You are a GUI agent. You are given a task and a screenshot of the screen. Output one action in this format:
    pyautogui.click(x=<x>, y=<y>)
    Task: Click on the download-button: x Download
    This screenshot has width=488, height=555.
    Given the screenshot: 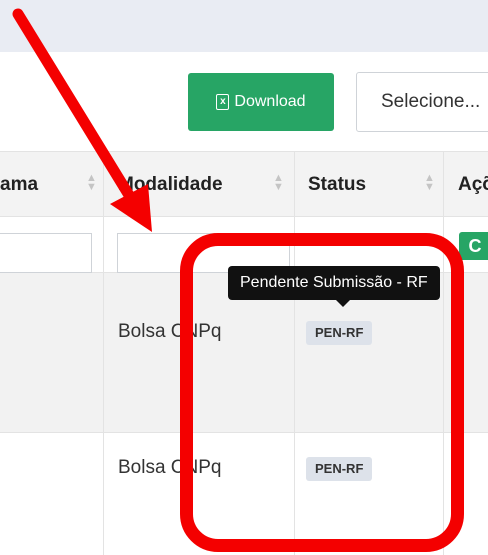 What is the action you would take?
    pyautogui.click(x=261, y=102)
    